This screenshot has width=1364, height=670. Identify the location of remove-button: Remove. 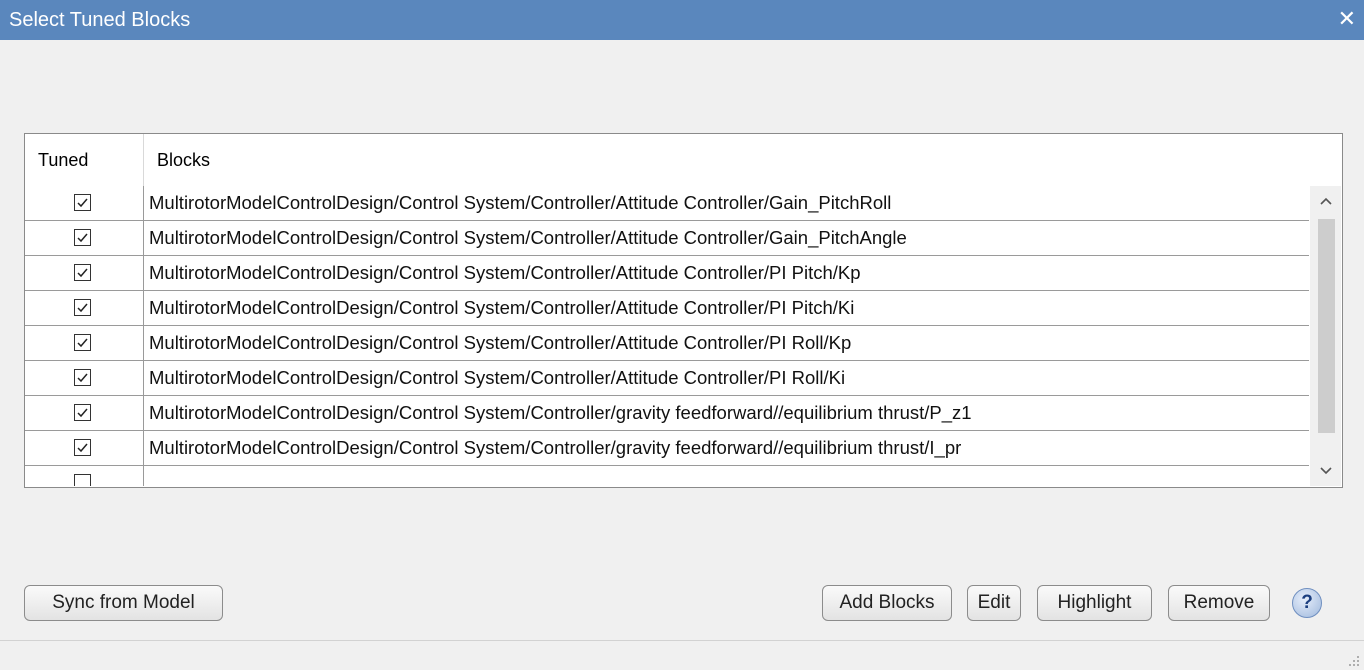
(1219, 603).